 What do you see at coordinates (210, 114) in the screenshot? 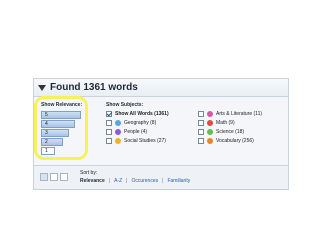
I see `arts-icon` at bounding box center [210, 114].